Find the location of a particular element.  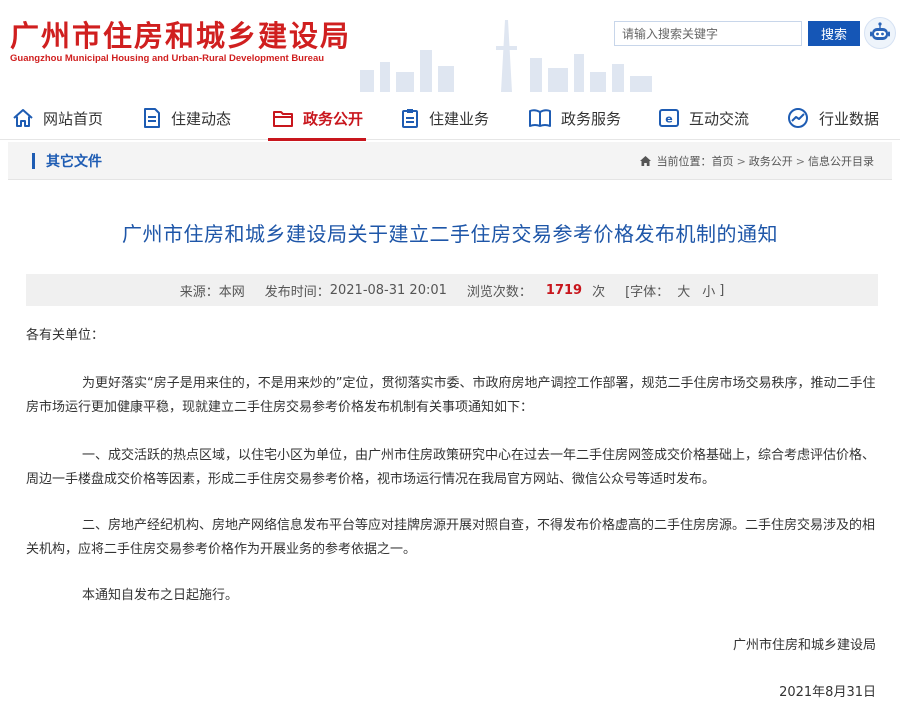

article-title: 广州市住房和城乡建设局关于建立二手住房交易参考价格发布机制的通知 is located at coordinates (450, 234).